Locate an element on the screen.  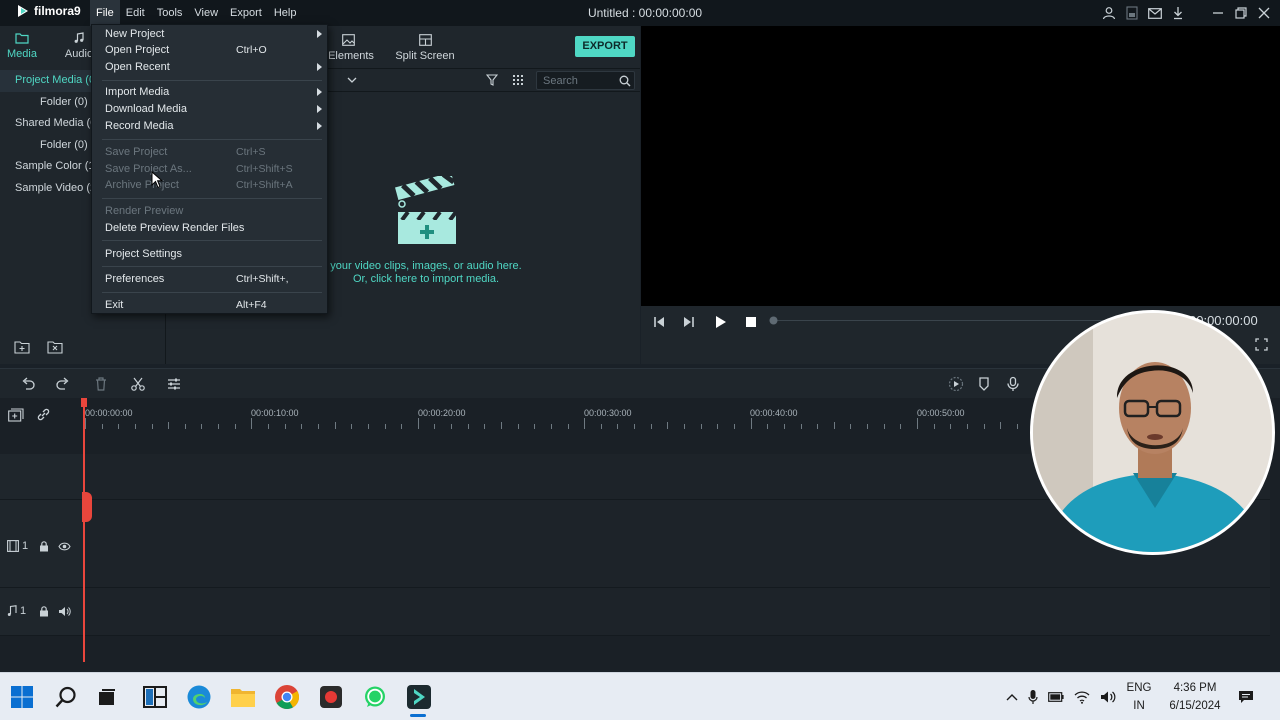
marker-icon is located at coordinates (984, 384).